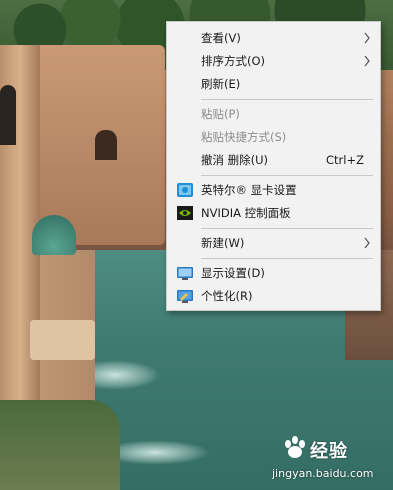  Describe the element at coordinates (273, 273) in the screenshot. I see `menu-item-display-settings: 显示设置(D)` at that location.